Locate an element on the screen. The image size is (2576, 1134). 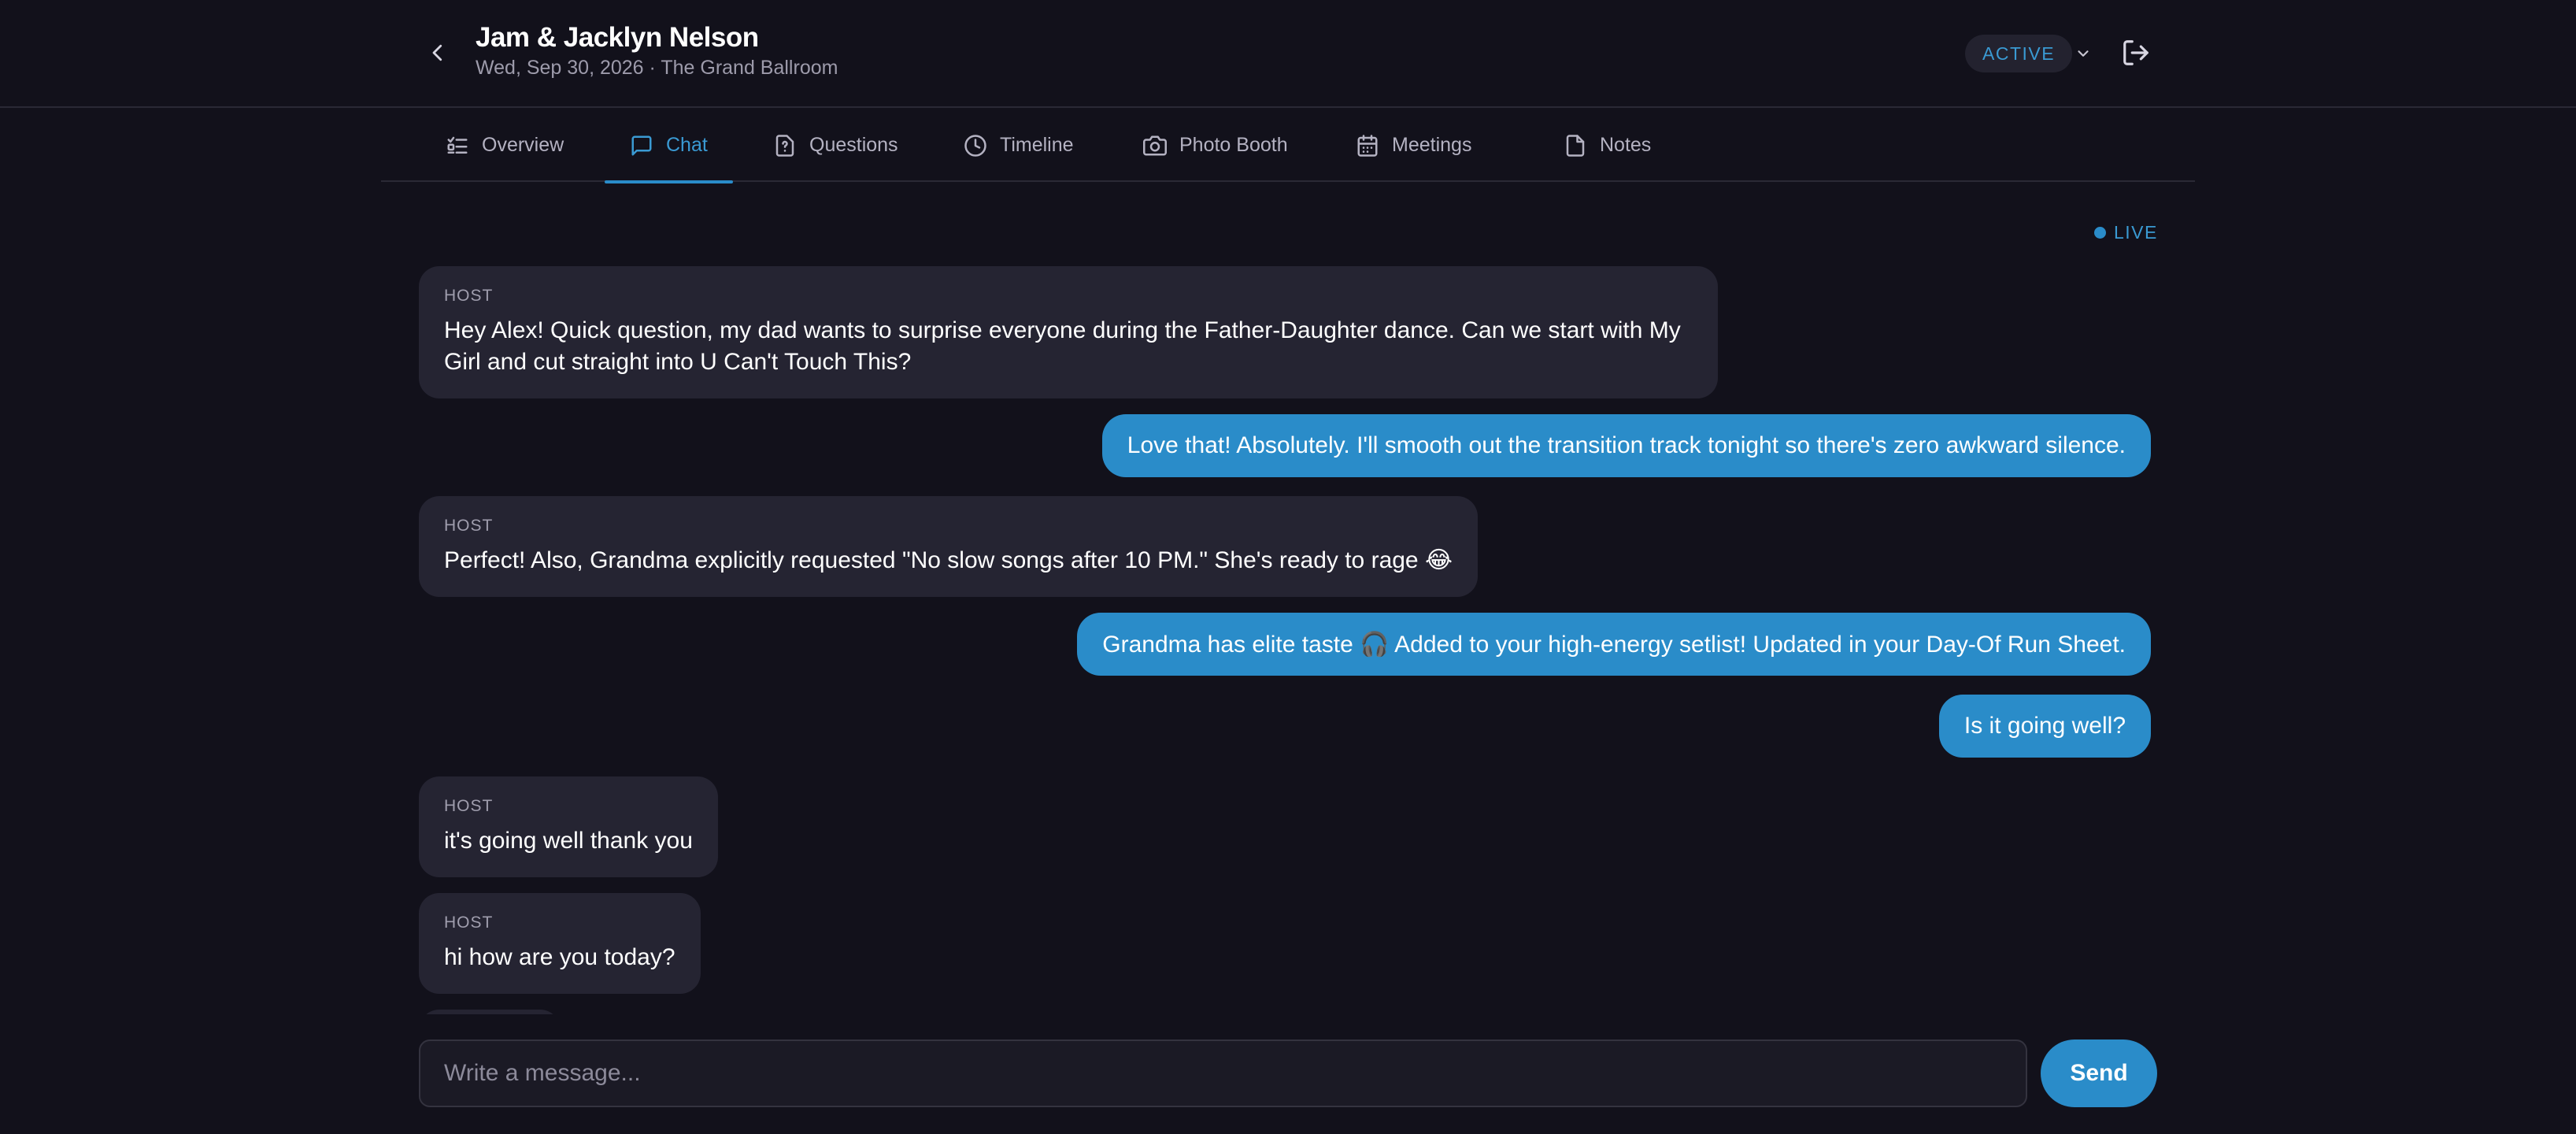
question-file-icon is located at coordinates (784, 145).